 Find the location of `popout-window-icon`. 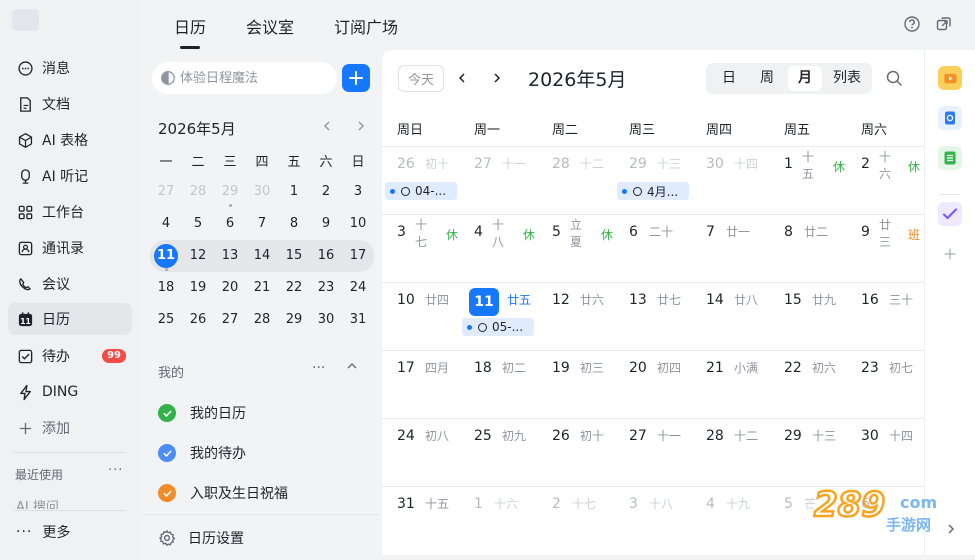

popout-window-icon is located at coordinates (944, 24).